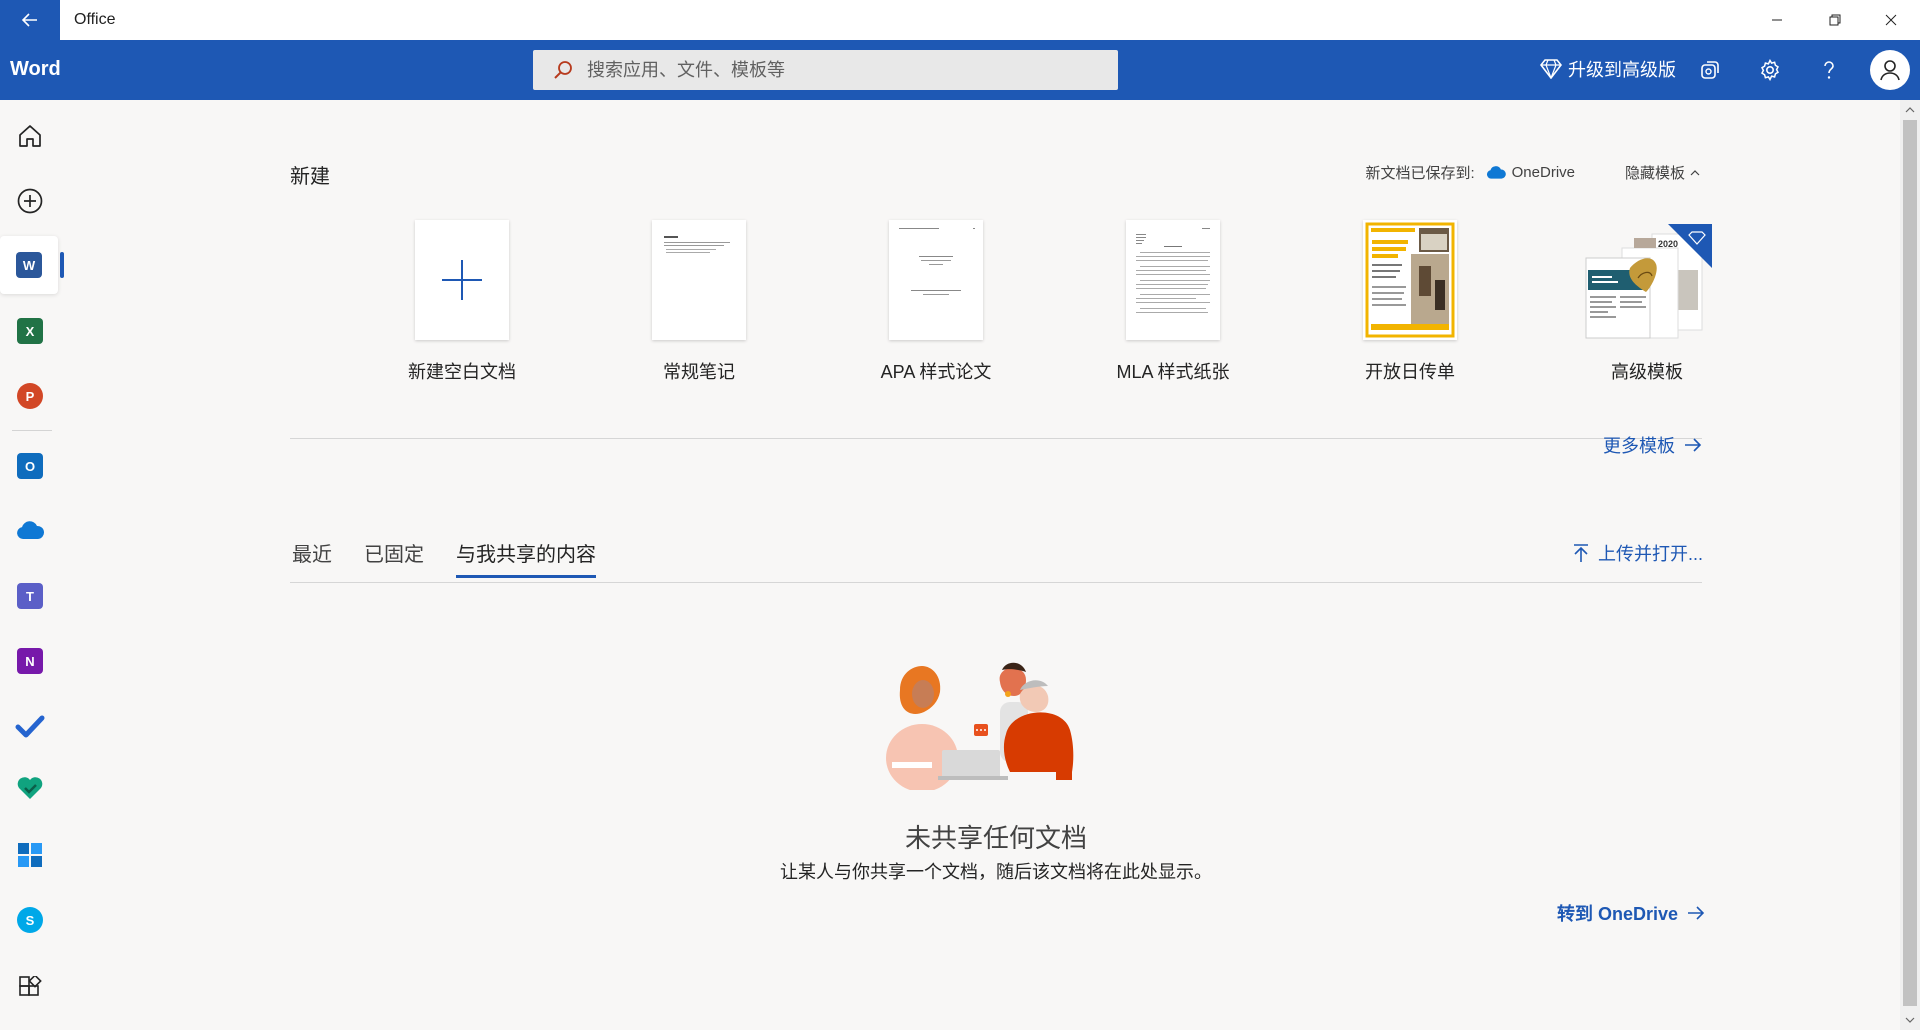 Image resolution: width=1920 pixels, height=1030 pixels. I want to click on sidebar-item-outlook: O, so click(30, 466).